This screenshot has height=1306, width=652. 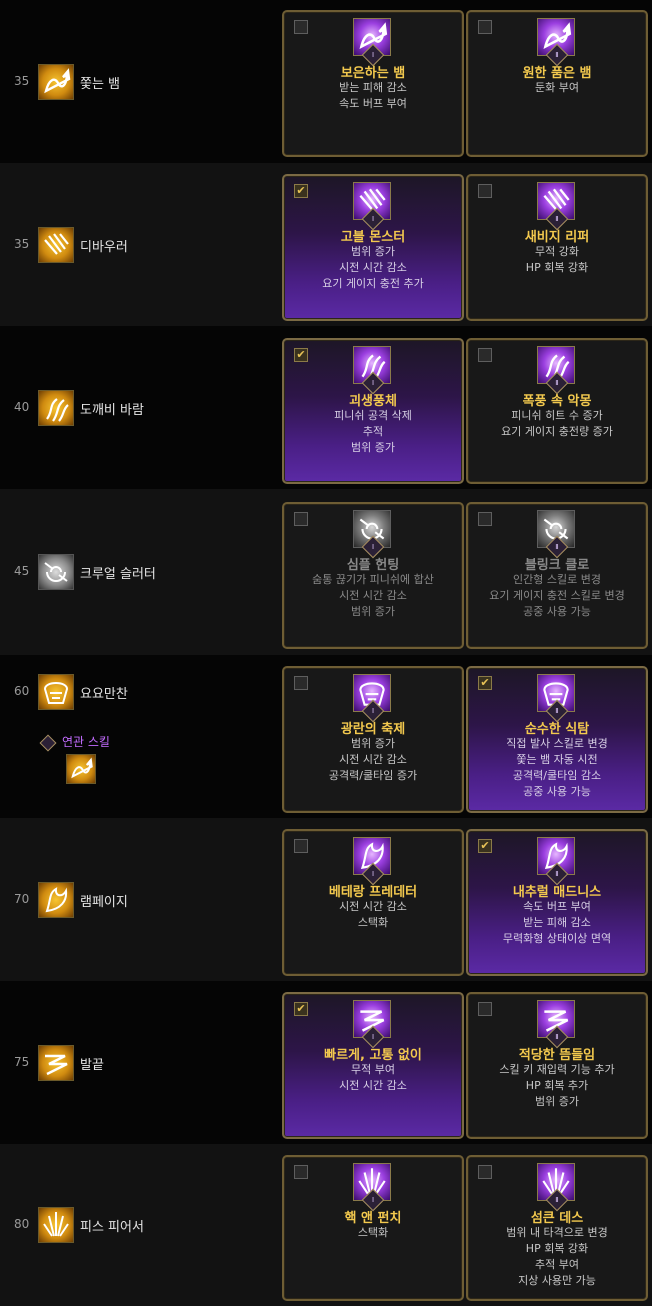 I want to click on option-description: 범위 내 타격으로 변경 HP 회복 강화 추적 부여 지상 사용만 가능, so click(x=557, y=1257).